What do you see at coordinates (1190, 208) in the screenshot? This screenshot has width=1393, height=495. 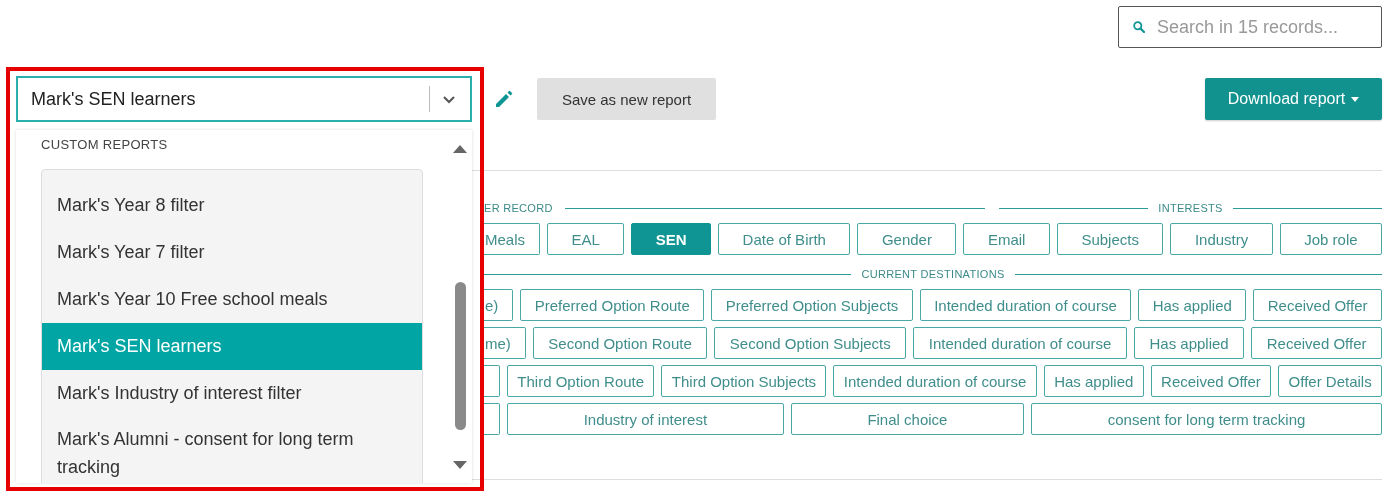 I see `section-heading: INTERESTS` at bounding box center [1190, 208].